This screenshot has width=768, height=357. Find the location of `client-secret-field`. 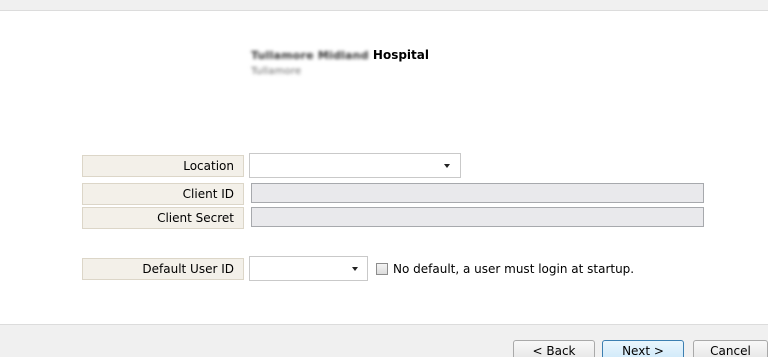

client-secret-field is located at coordinates (477, 217).